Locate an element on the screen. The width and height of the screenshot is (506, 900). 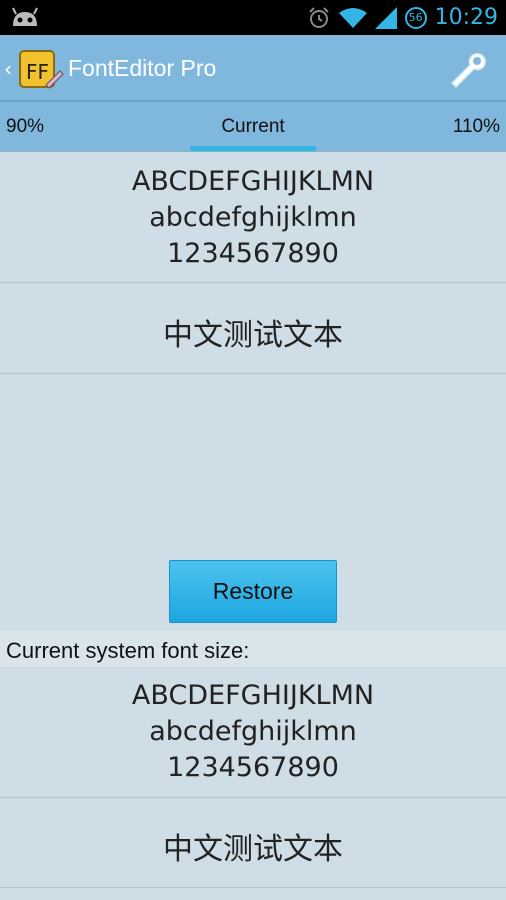
wifi-icon is located at coordinates (352, 17).